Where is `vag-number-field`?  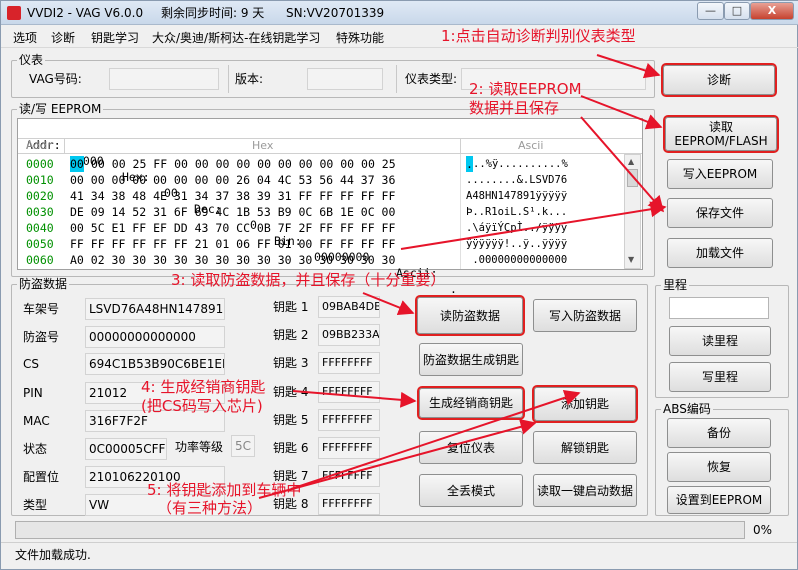 vag-number-field is located at coordinates (164, 79).